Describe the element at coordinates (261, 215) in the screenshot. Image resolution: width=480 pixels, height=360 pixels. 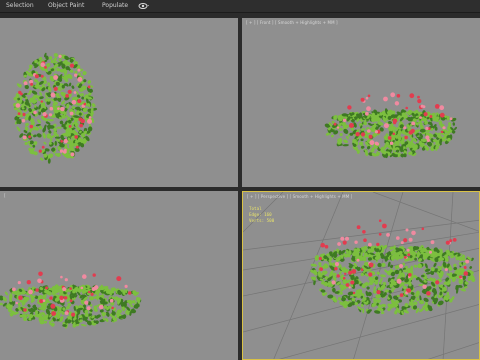
I see `scene-stats: Total Edge: 160 Verts: 500` at that location.